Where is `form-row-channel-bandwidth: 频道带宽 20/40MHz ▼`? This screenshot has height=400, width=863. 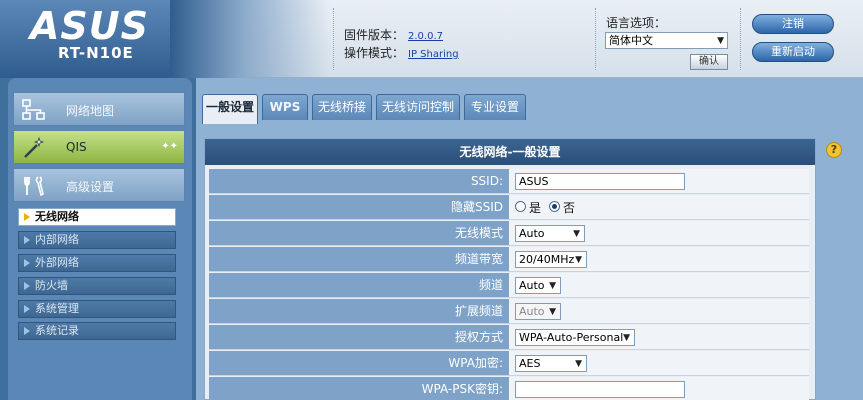 form-row-channel-bandwidth: 频道带宽 20/40MHz ▼ is located at coordinates (509, 259).